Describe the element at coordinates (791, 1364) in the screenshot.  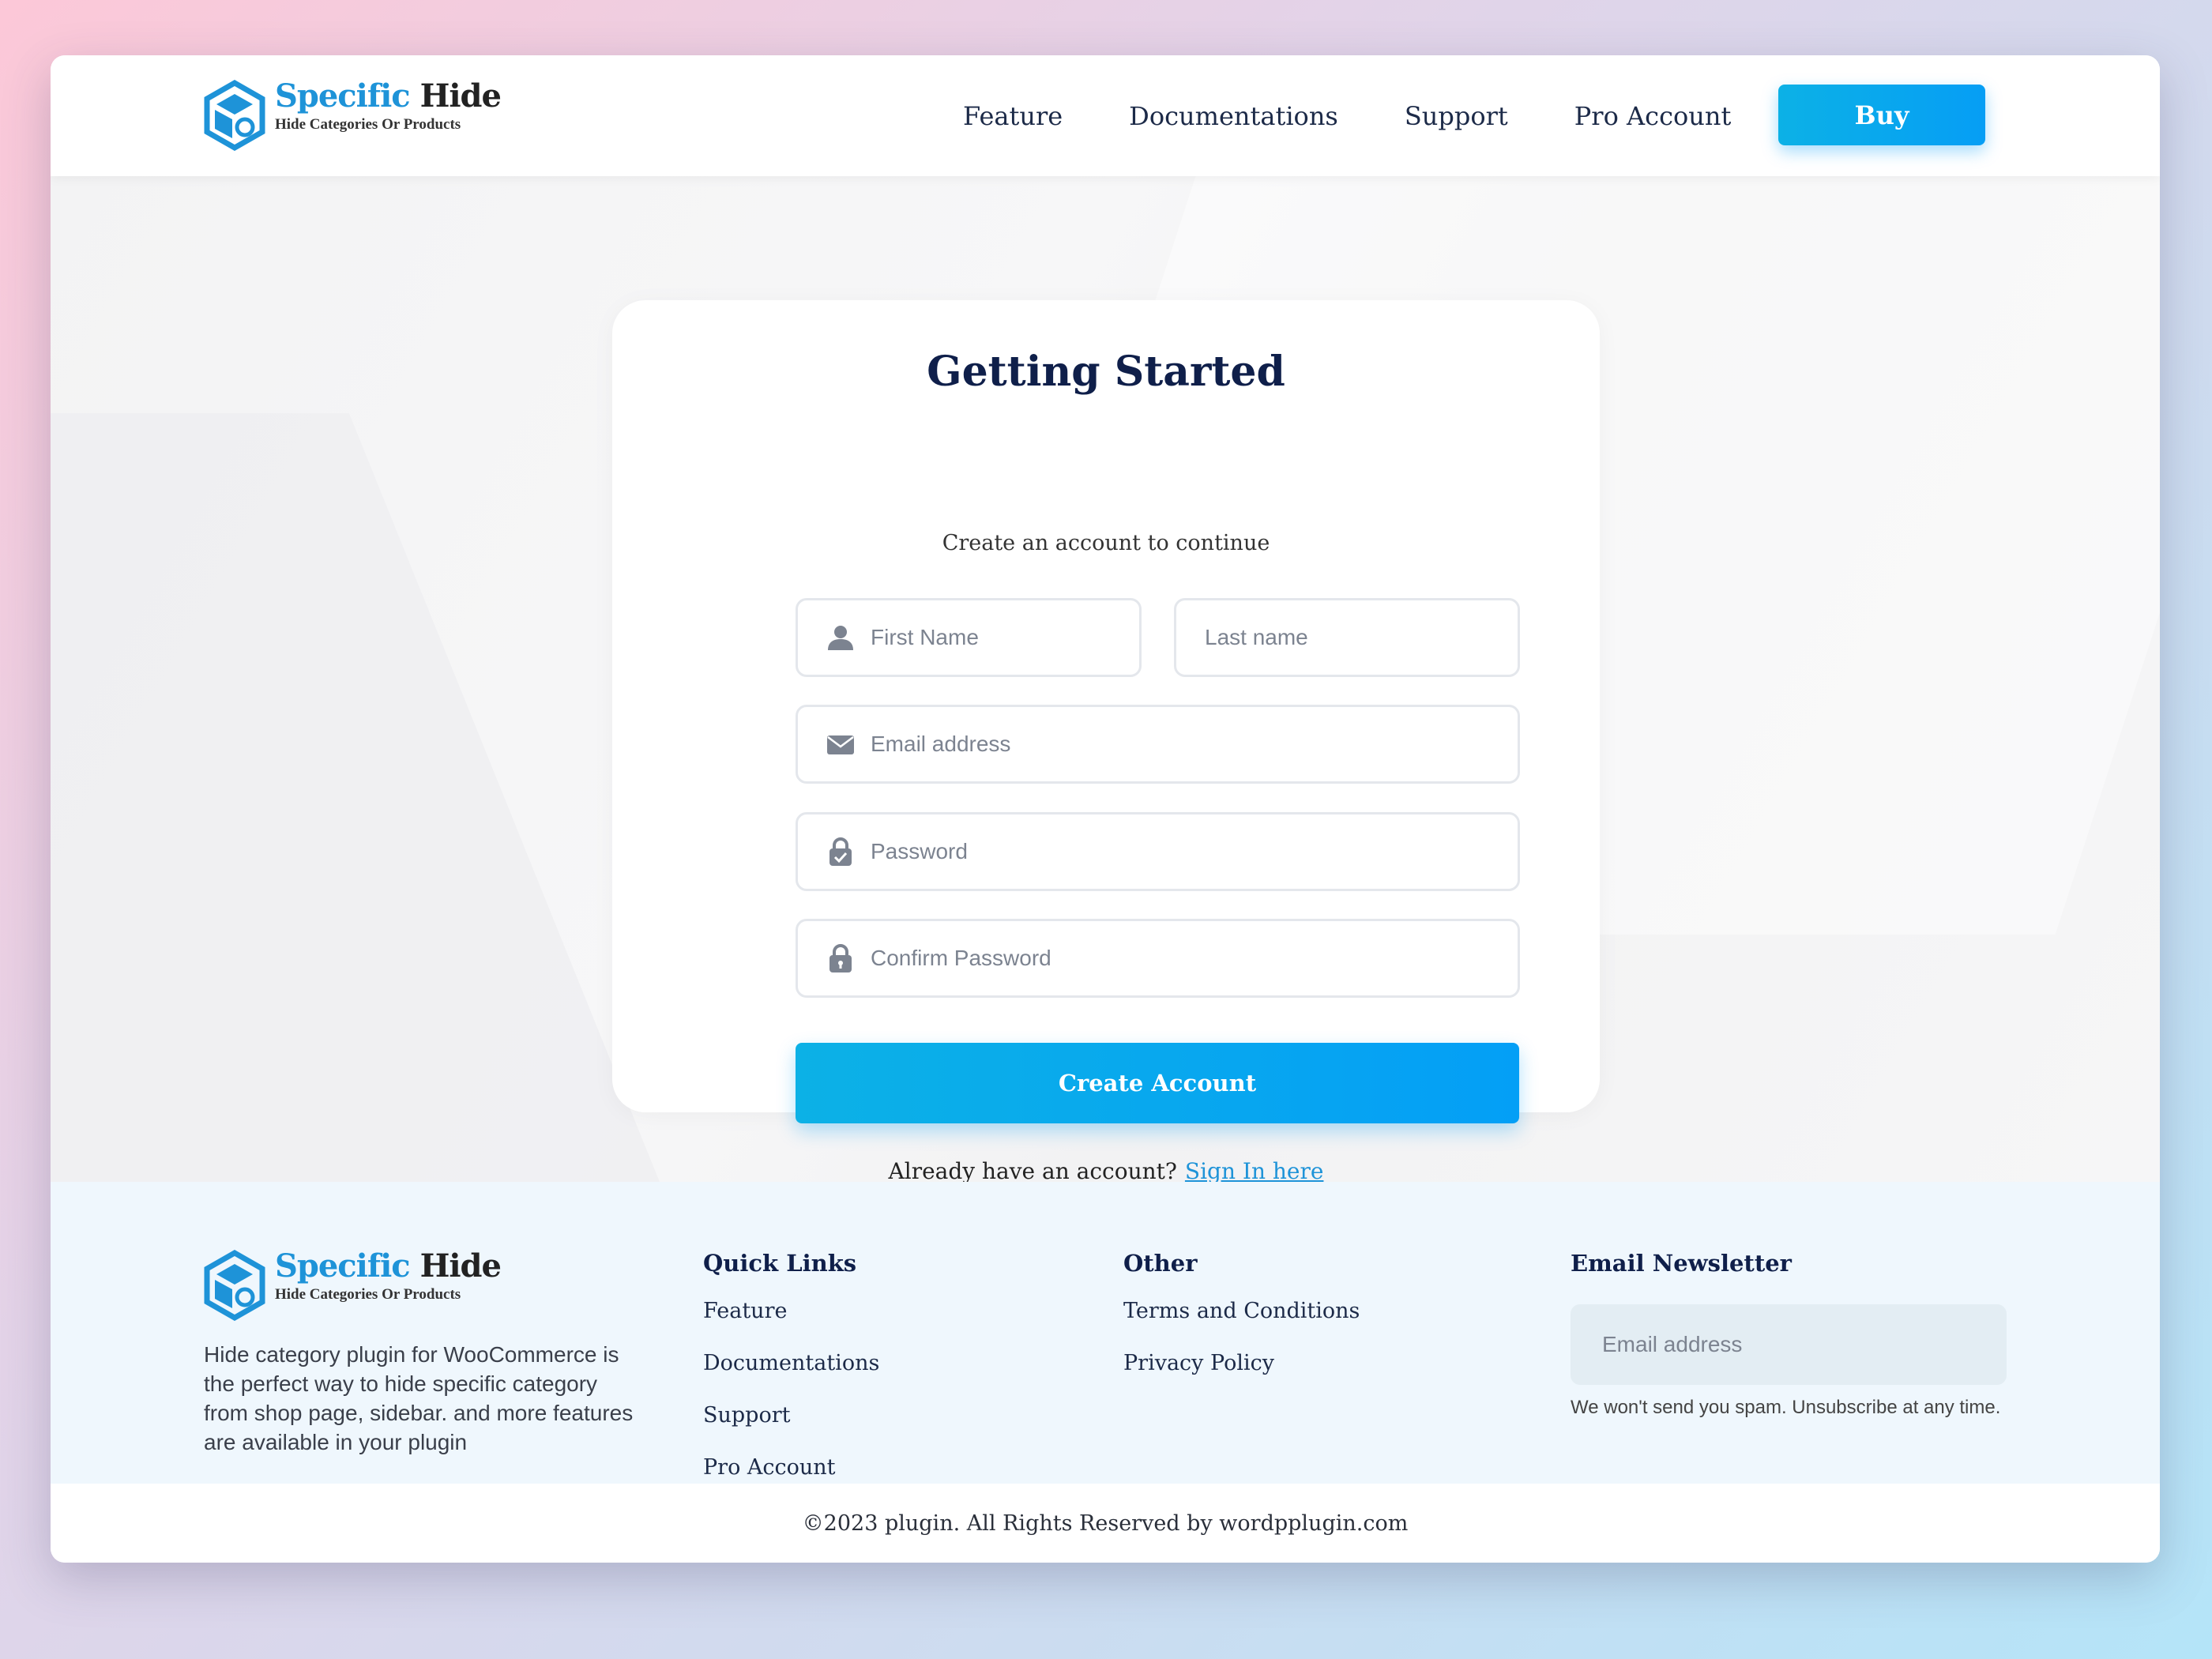
I see `footer-link-documentations: Documentations` at that location.